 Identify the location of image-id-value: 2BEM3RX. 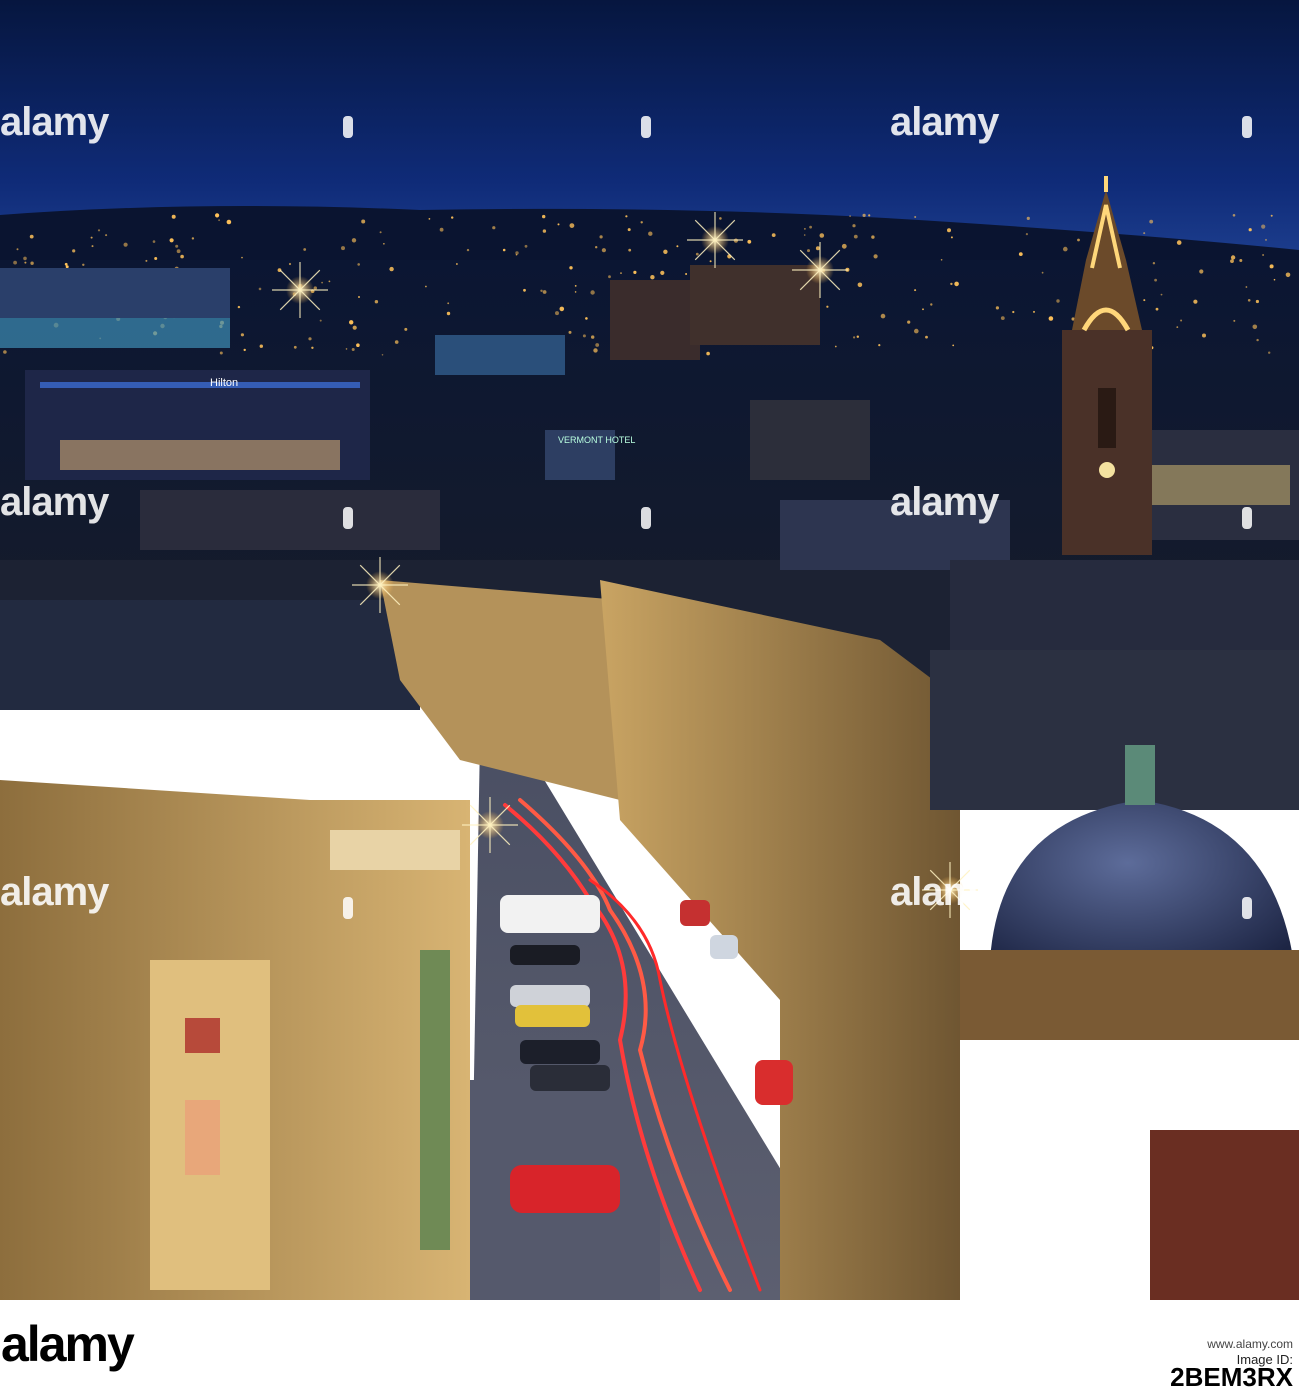
(1231, 1377).